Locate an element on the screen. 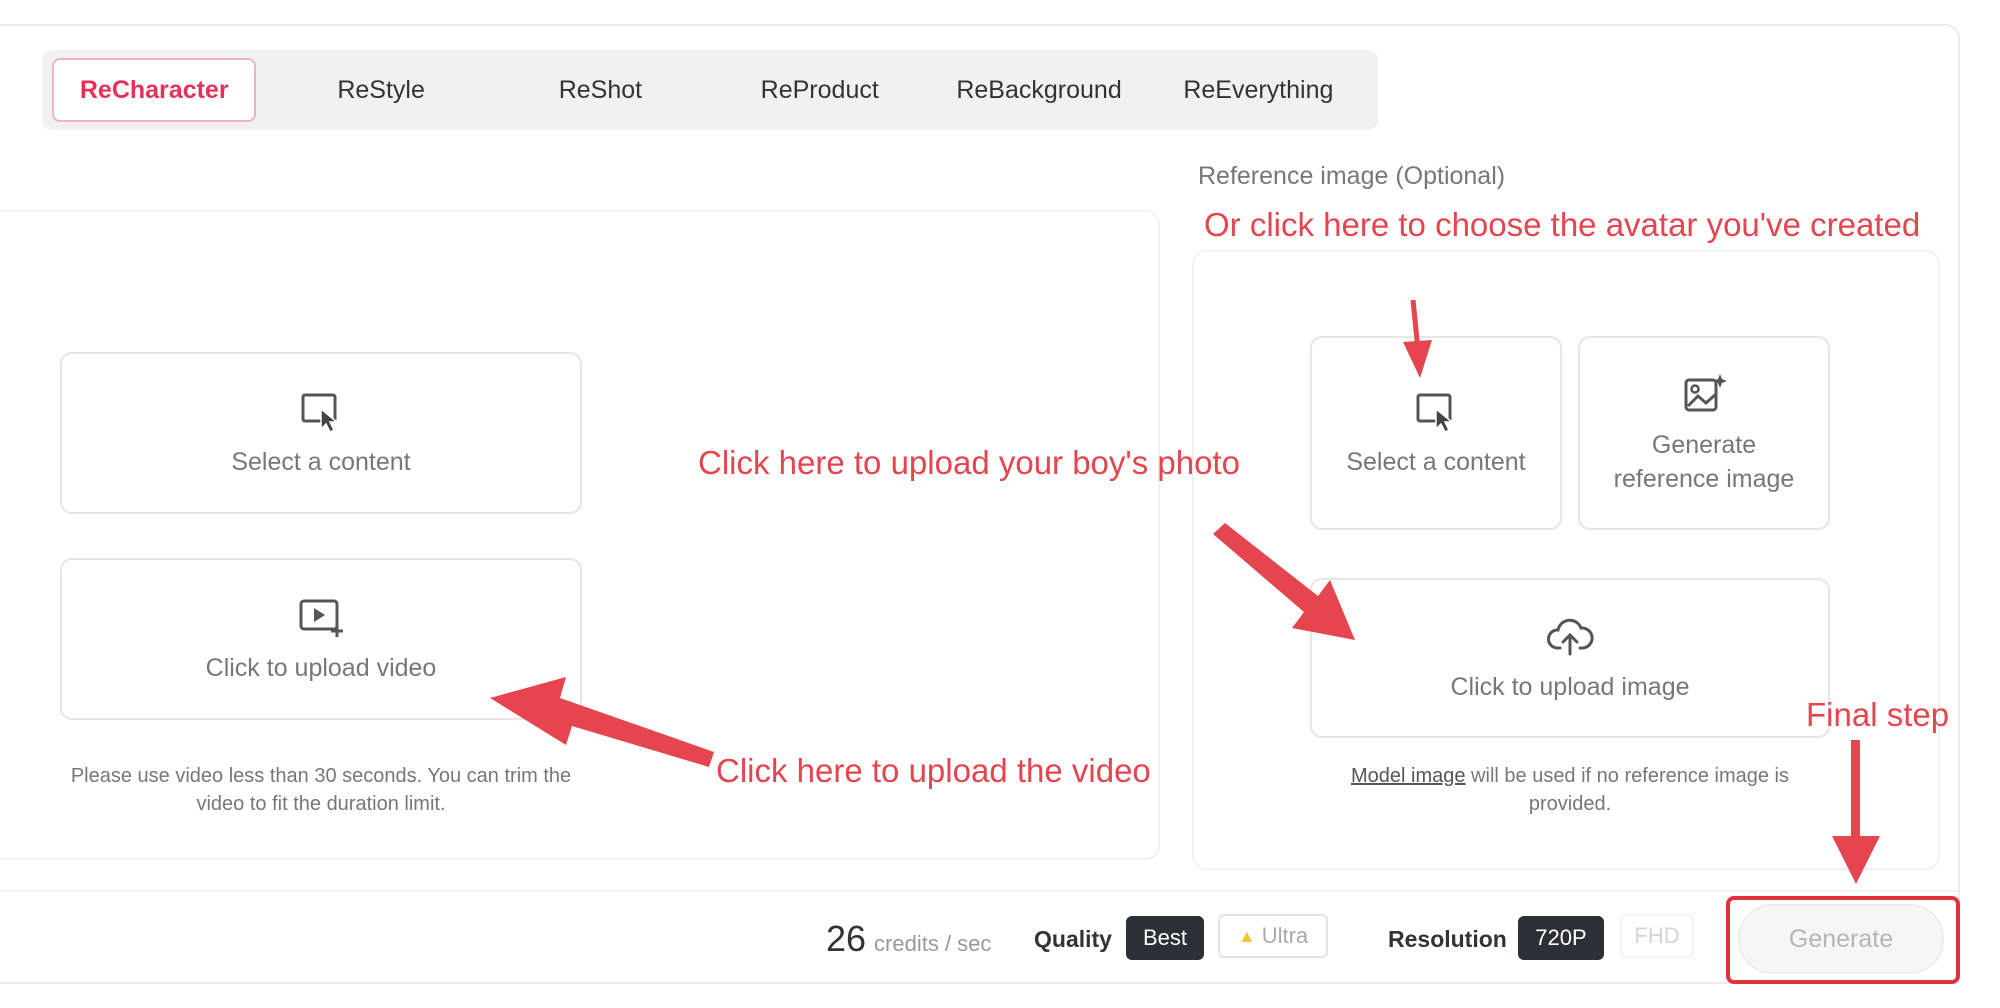 The height and width of the screenshot is (1008, 2000). quality-label: Quality is located at coordinates (1073, 939).